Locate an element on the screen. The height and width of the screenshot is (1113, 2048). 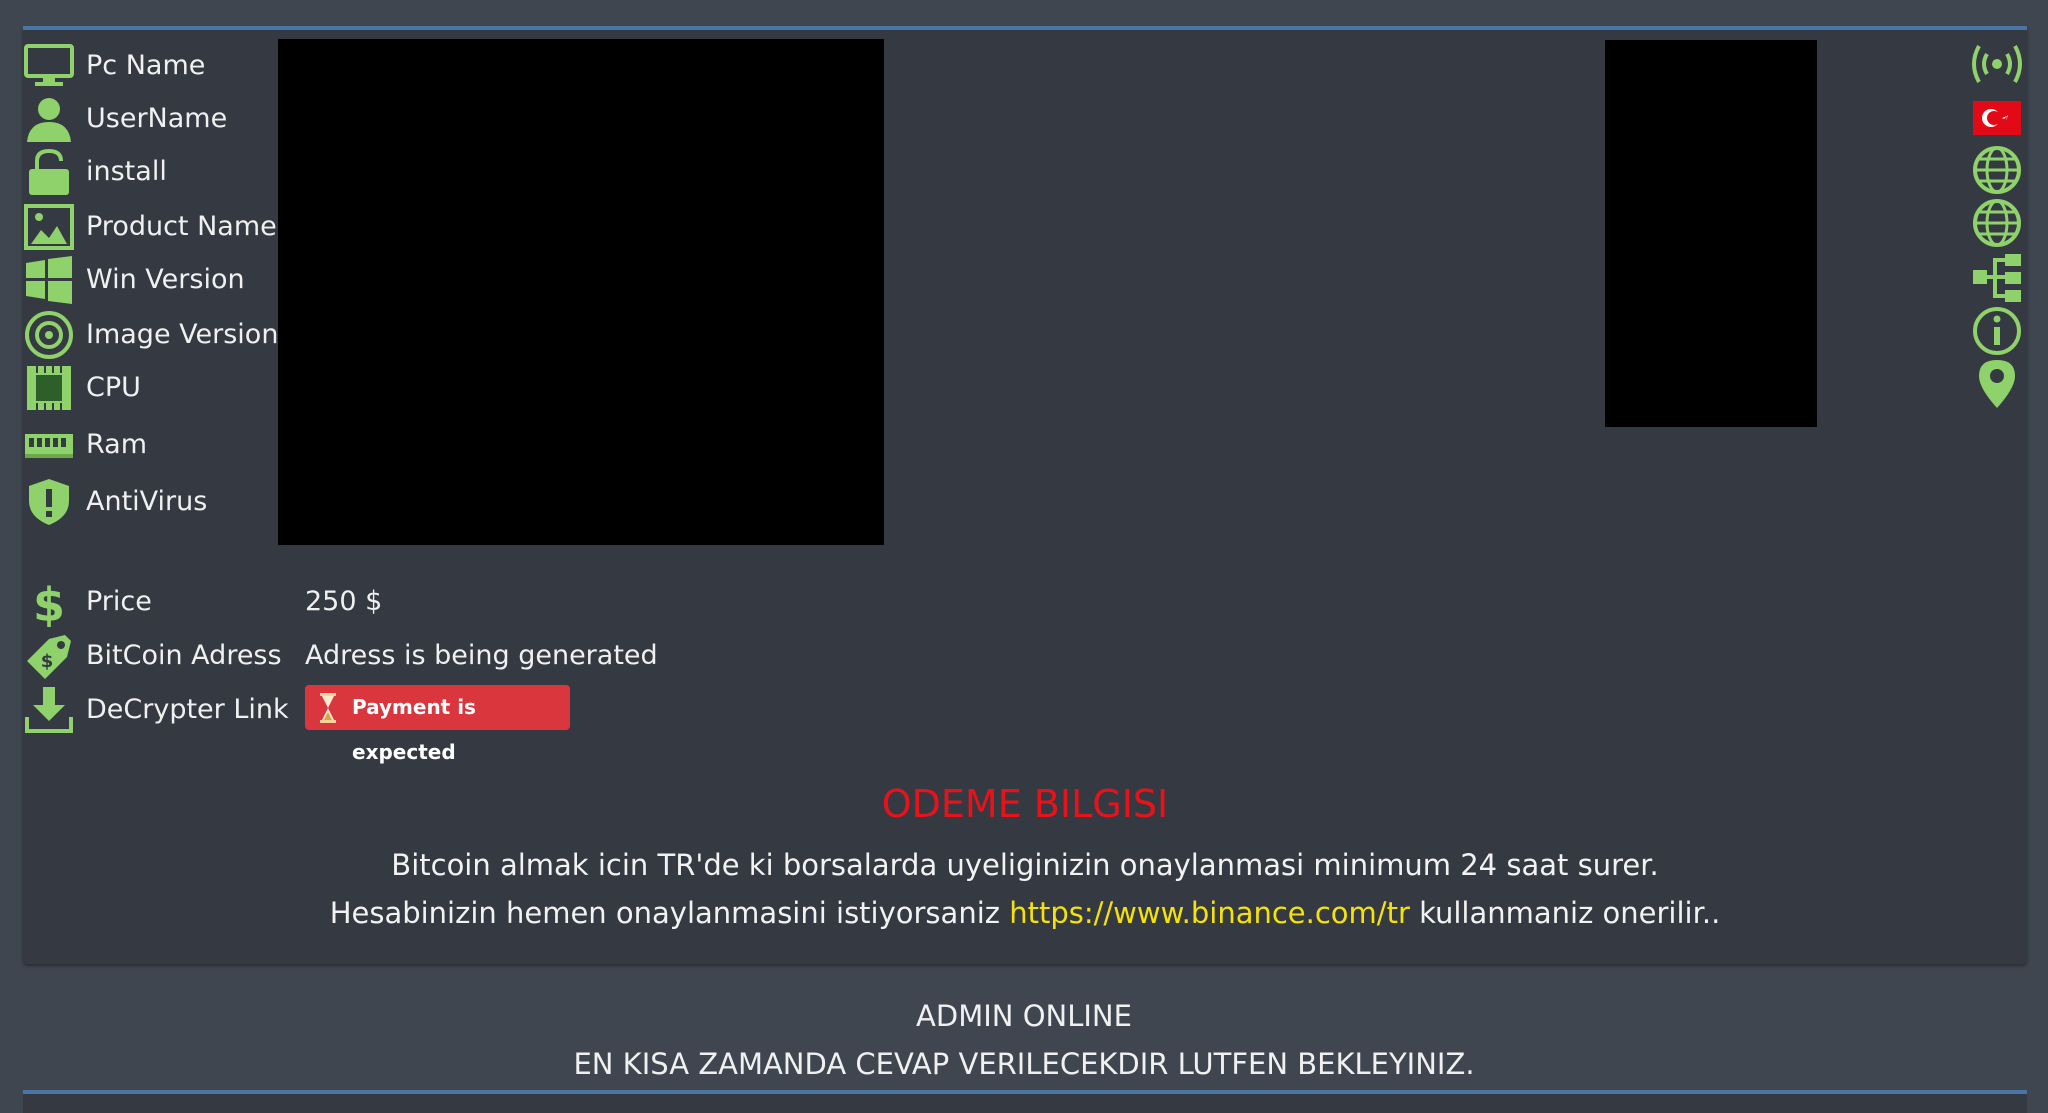
monitor-icon is located at coordinates (49, 66).